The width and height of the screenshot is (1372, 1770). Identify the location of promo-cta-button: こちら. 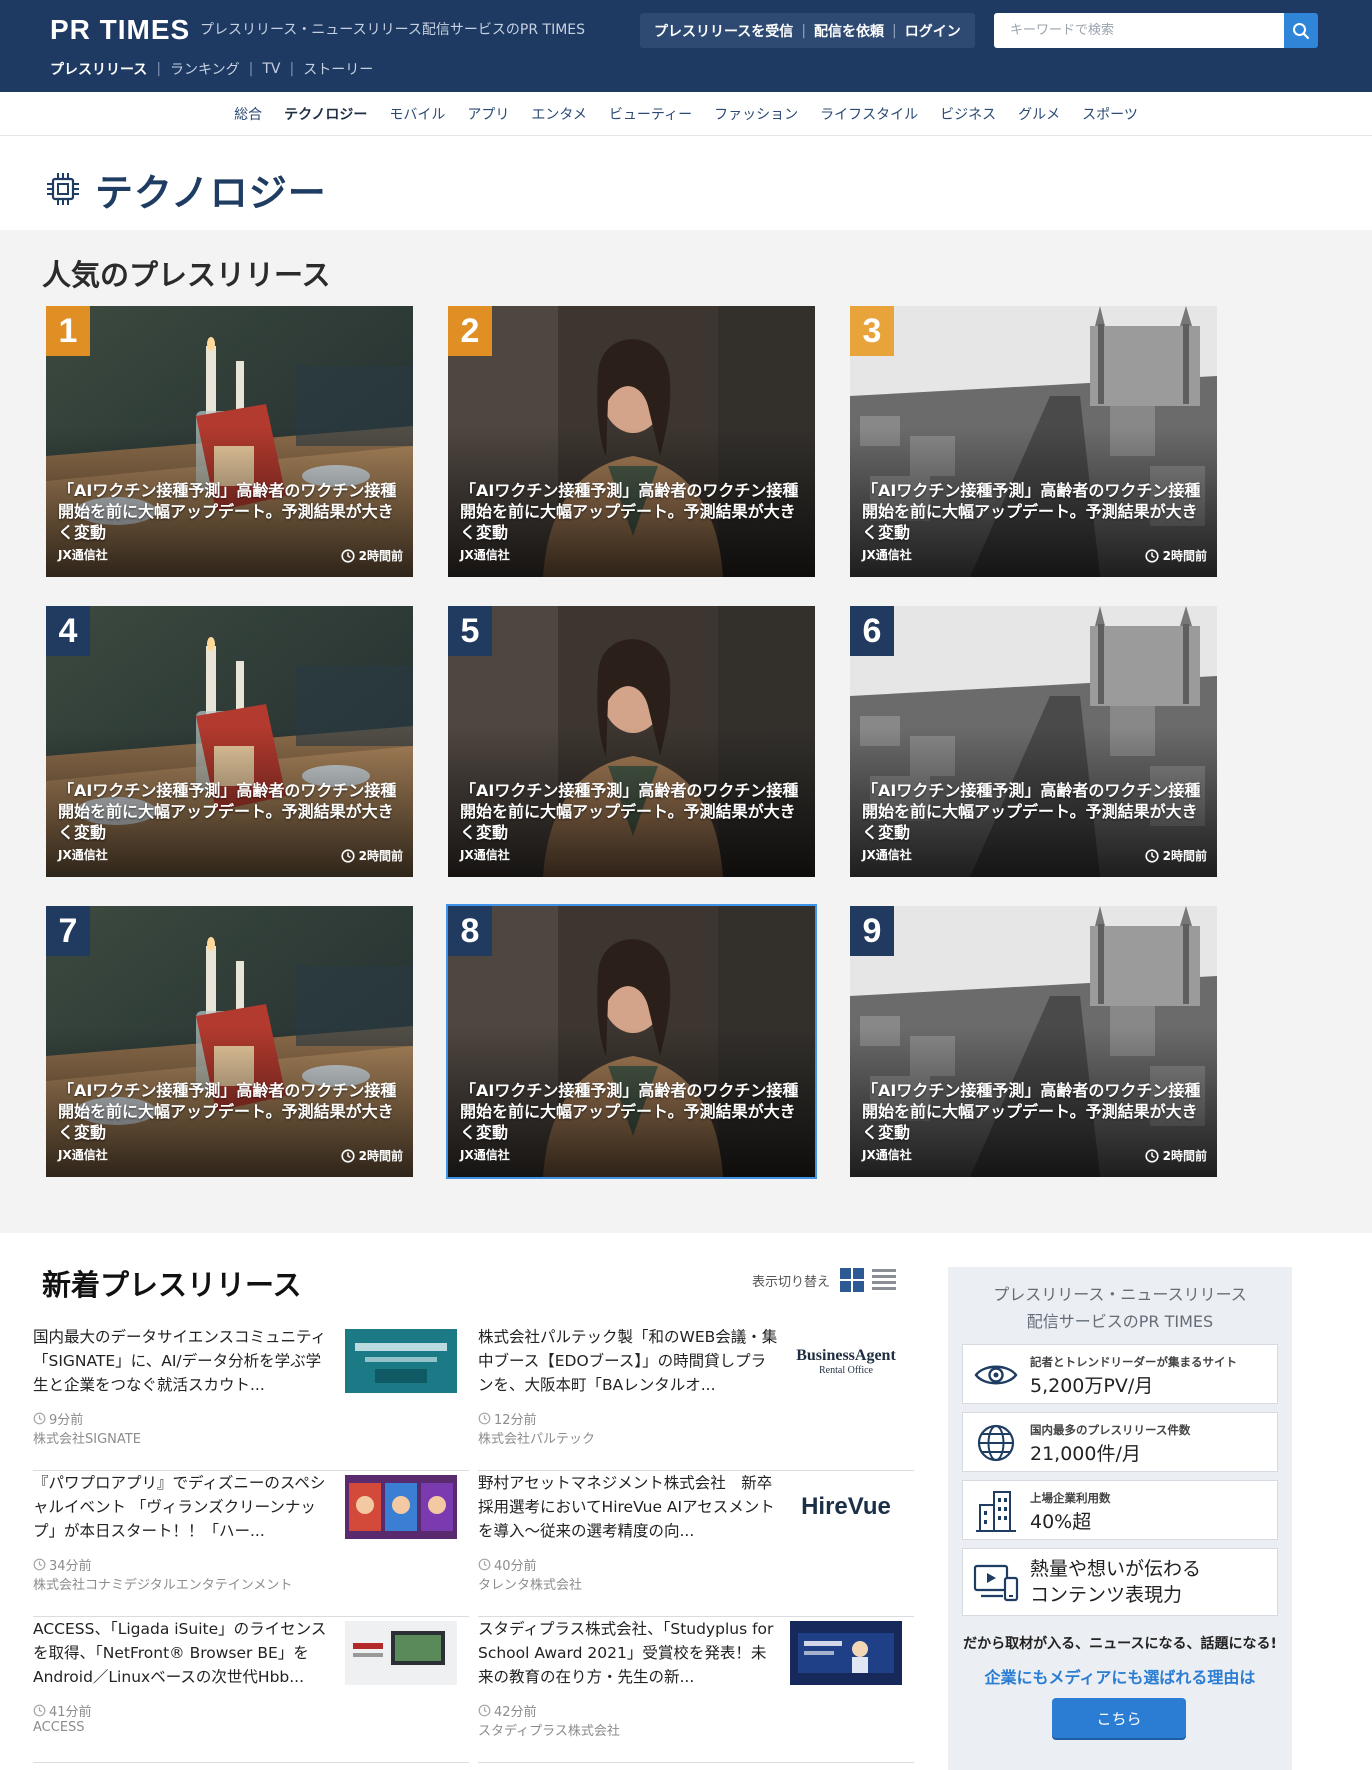
(1119, 1718).